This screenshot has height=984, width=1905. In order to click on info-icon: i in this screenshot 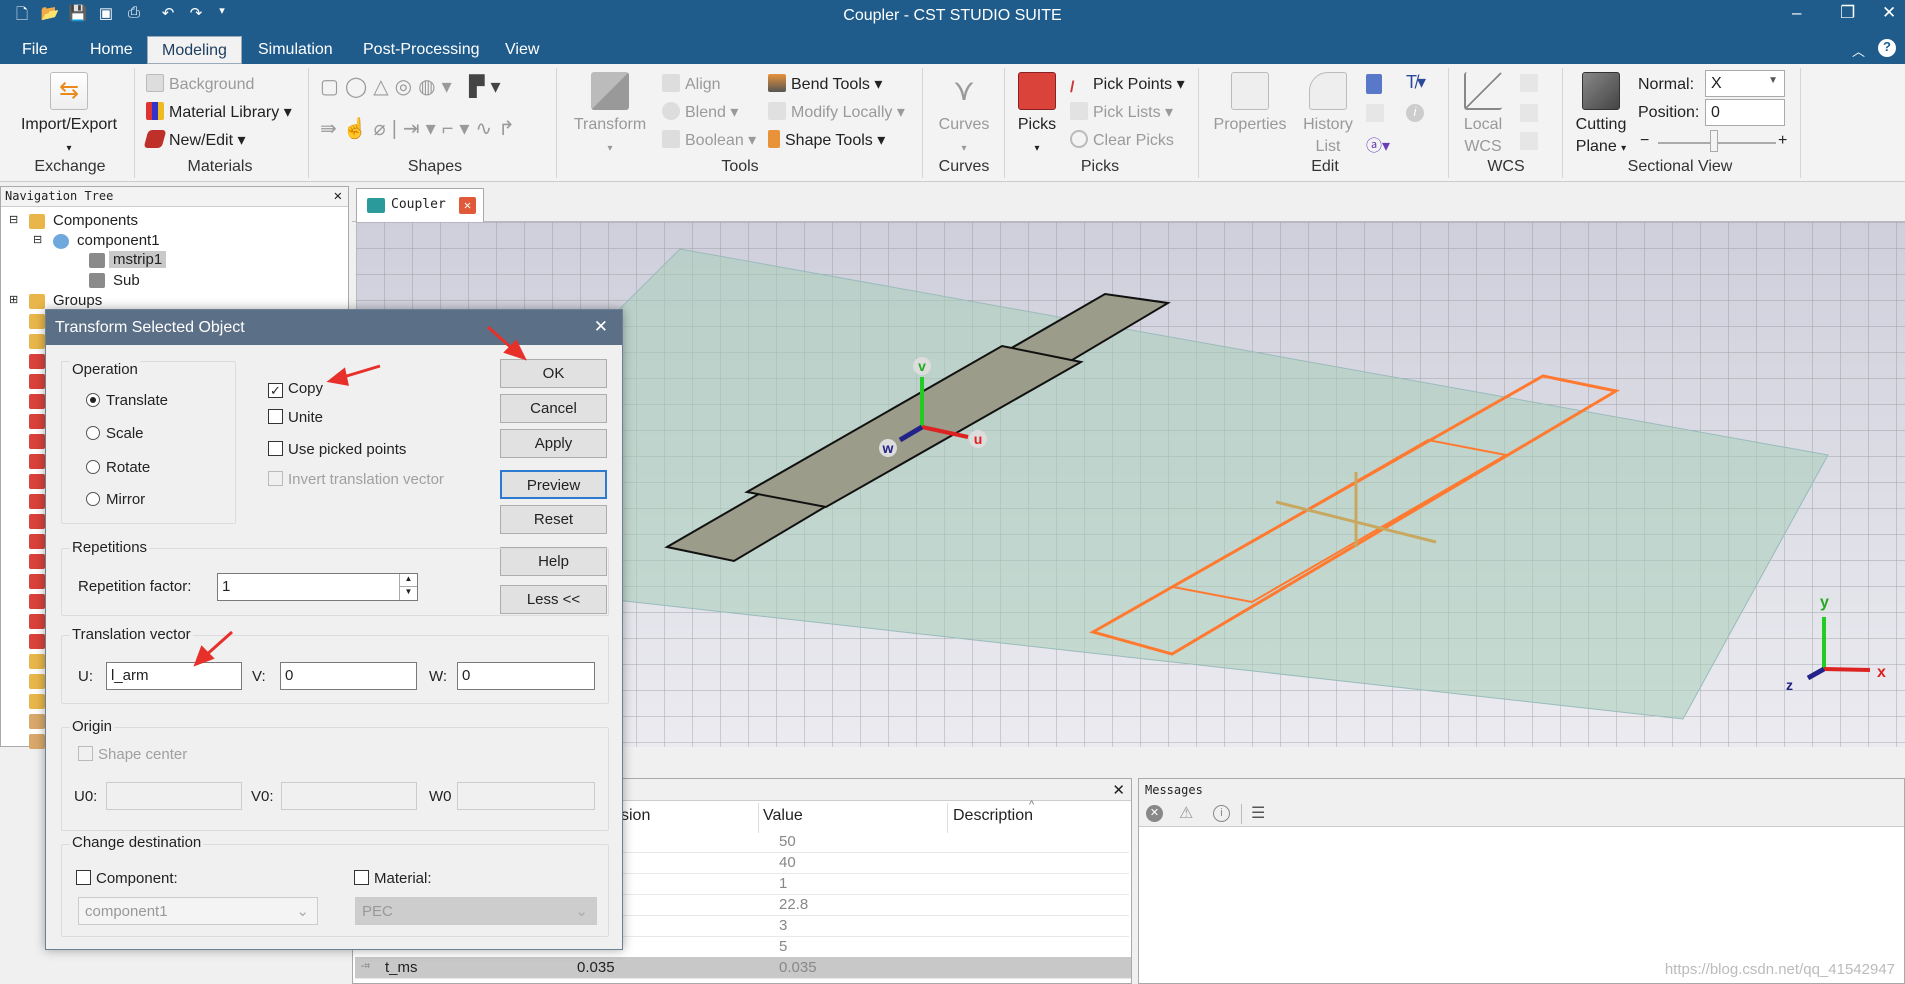, I will do `click(1415, 113)`.